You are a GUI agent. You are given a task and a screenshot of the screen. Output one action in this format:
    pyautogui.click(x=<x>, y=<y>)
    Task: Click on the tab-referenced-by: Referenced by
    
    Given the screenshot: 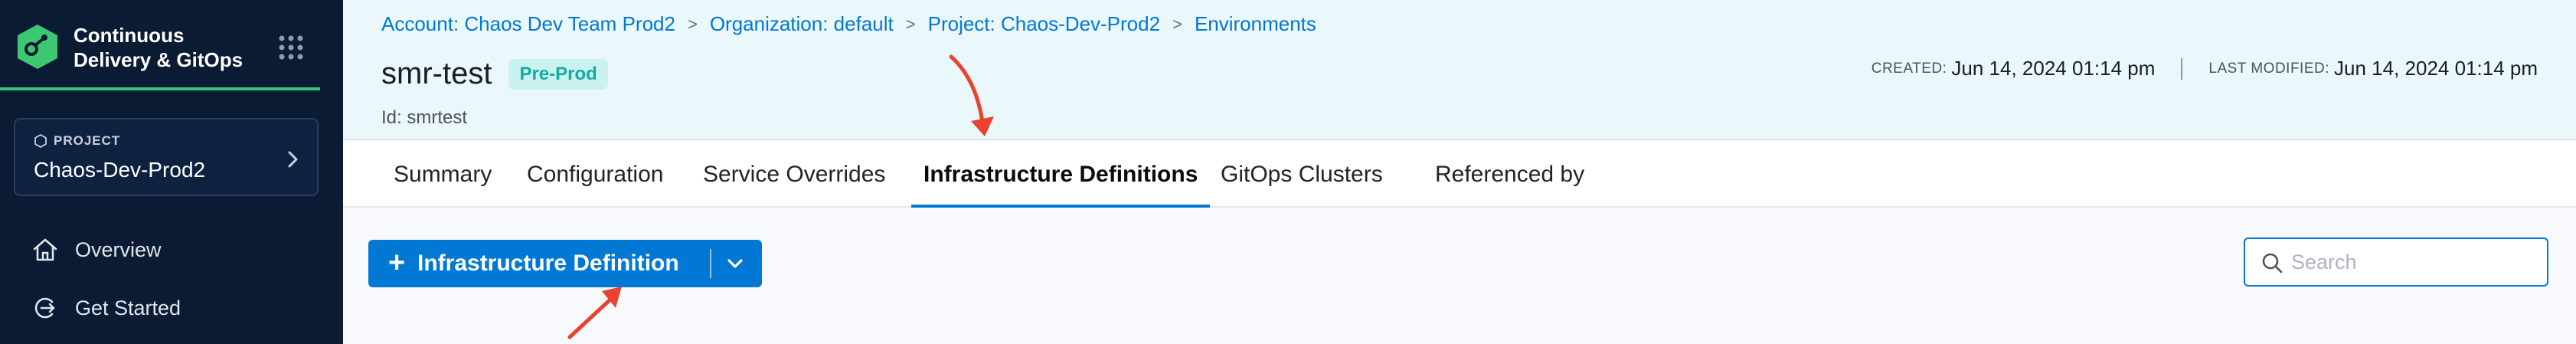 What is the action you would take?
    pyautogui.click(x=1510, y=175)
    